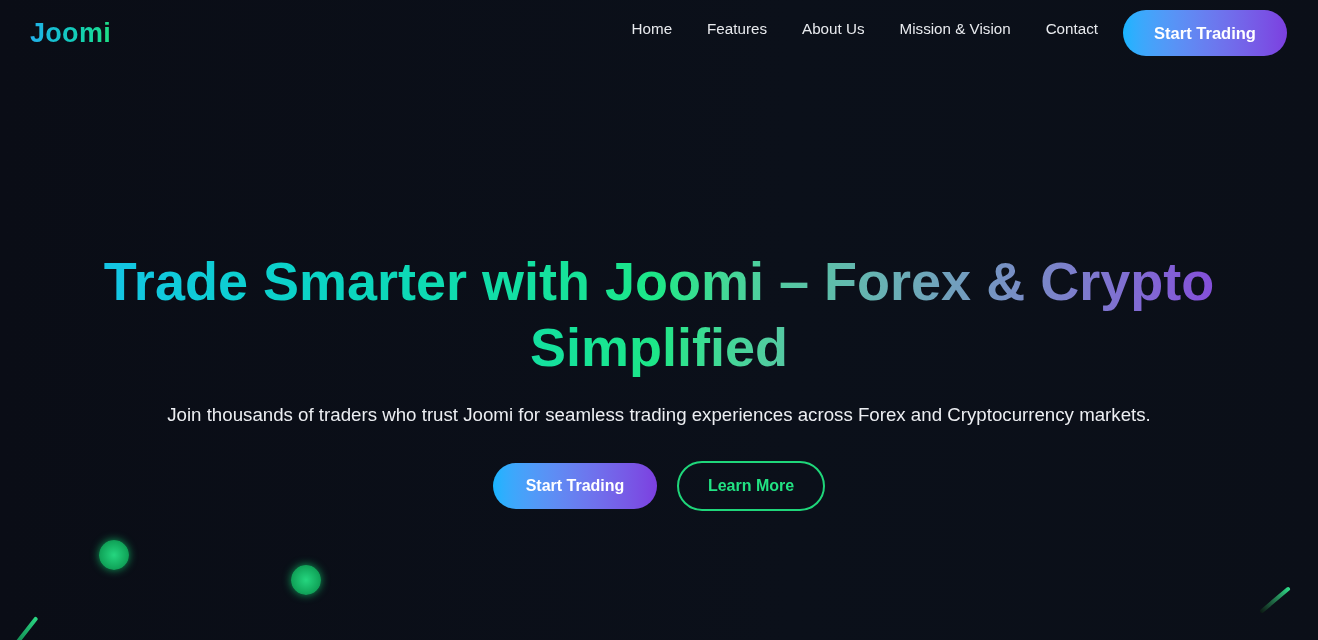  I want to click on nav-link: About Us, so click(833, 29).